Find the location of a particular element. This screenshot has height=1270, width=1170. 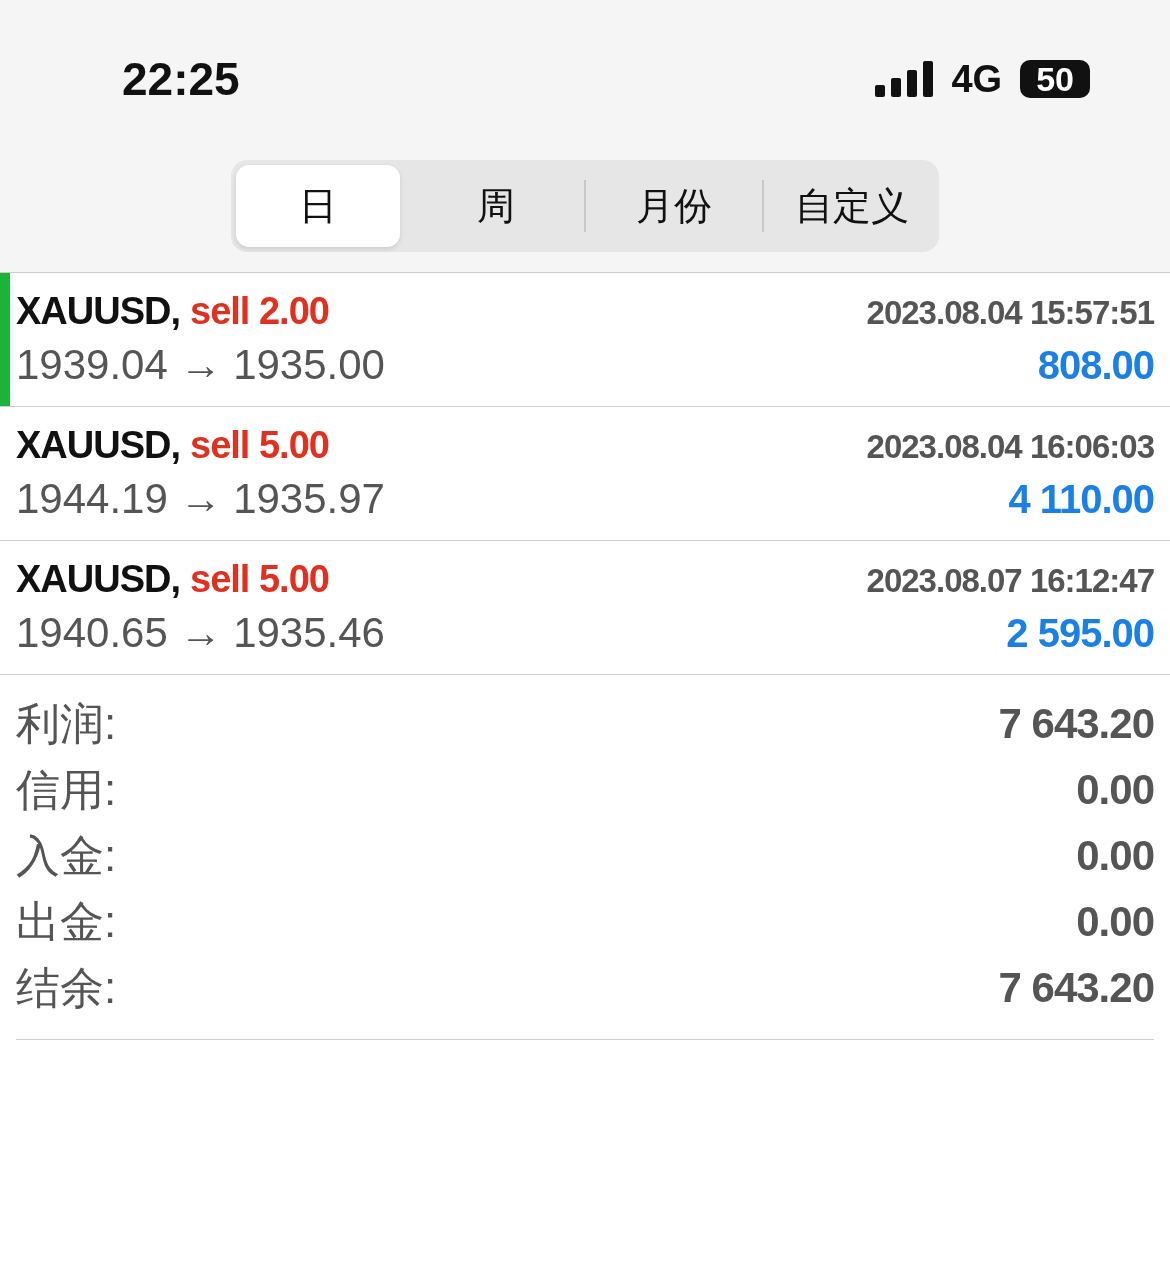

deal-prices: 1939.04 → 1935.00 is located at coordinates (200, 365).